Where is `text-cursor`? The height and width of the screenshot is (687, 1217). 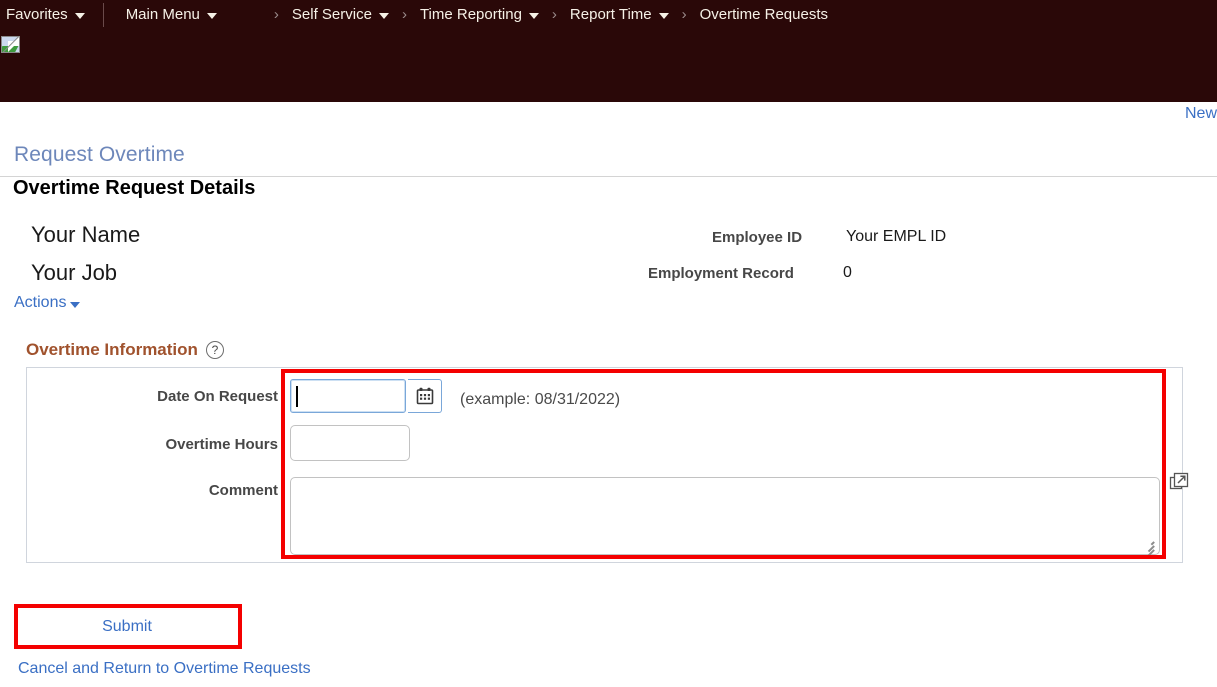
text-cursor is located at coordinates (297, 396).